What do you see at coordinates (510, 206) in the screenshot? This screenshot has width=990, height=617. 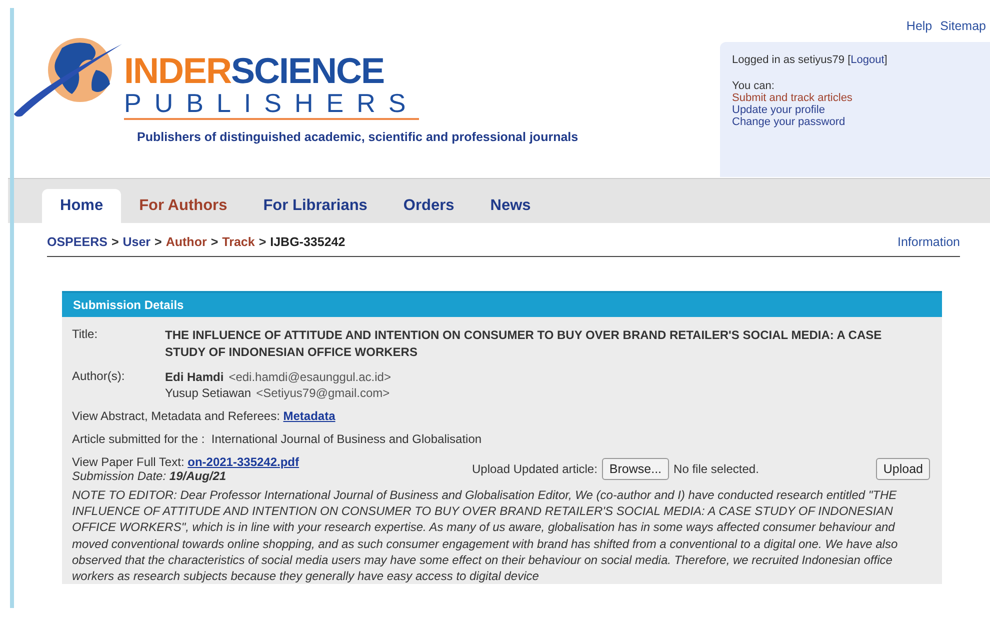 I see `nav-tab: News` at bounding box center [510, 206].